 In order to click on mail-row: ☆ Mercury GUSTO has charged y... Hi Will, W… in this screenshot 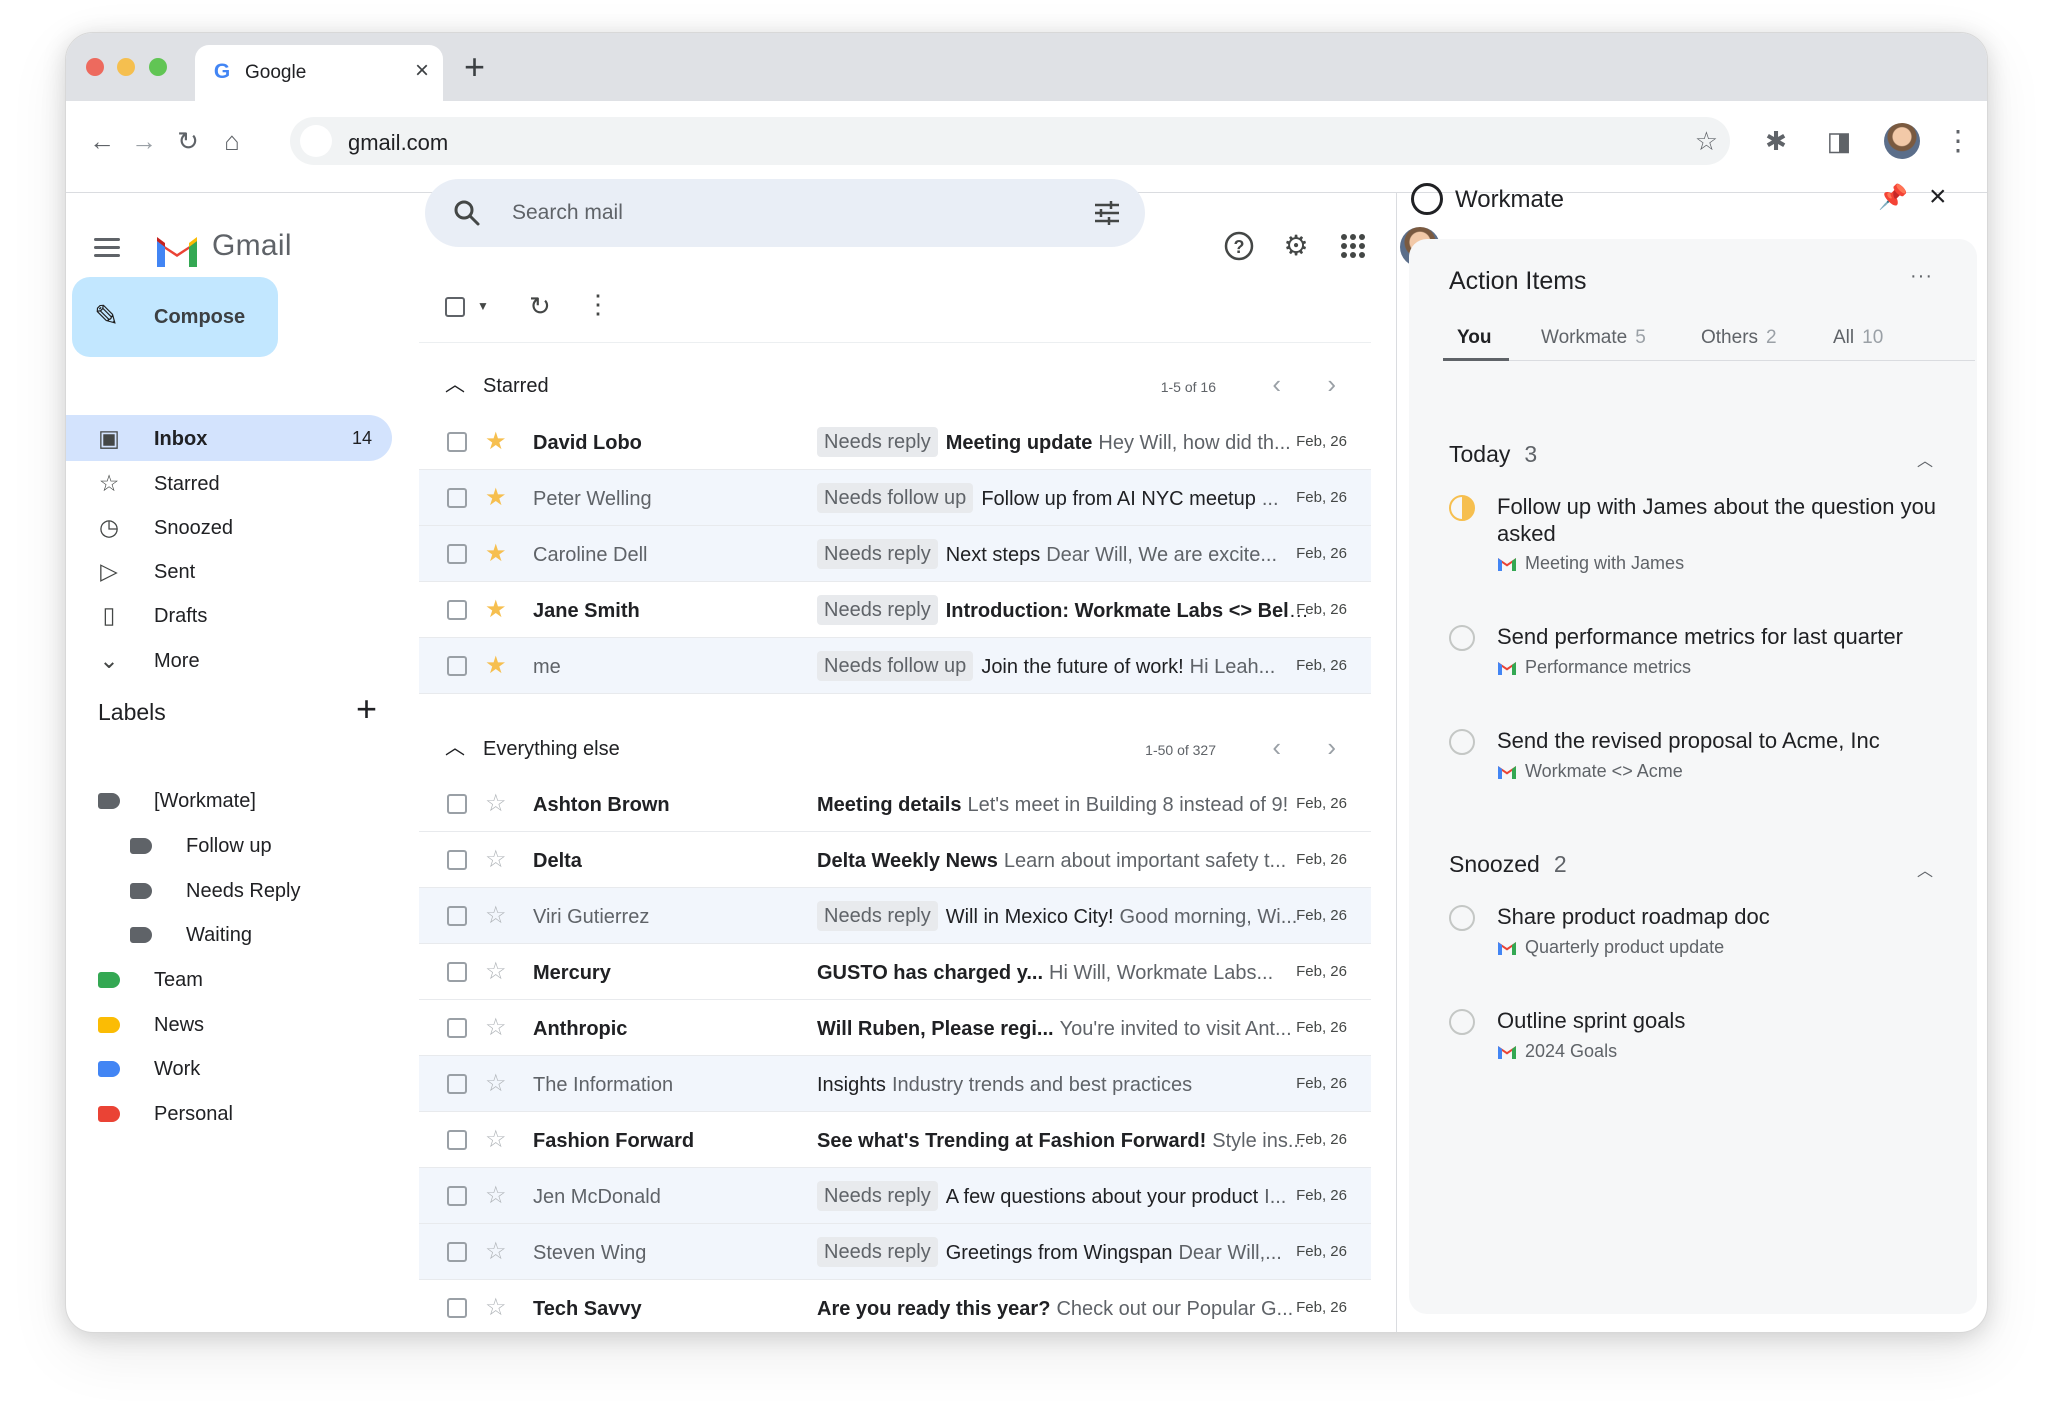, I will do `click(895, 972)`.